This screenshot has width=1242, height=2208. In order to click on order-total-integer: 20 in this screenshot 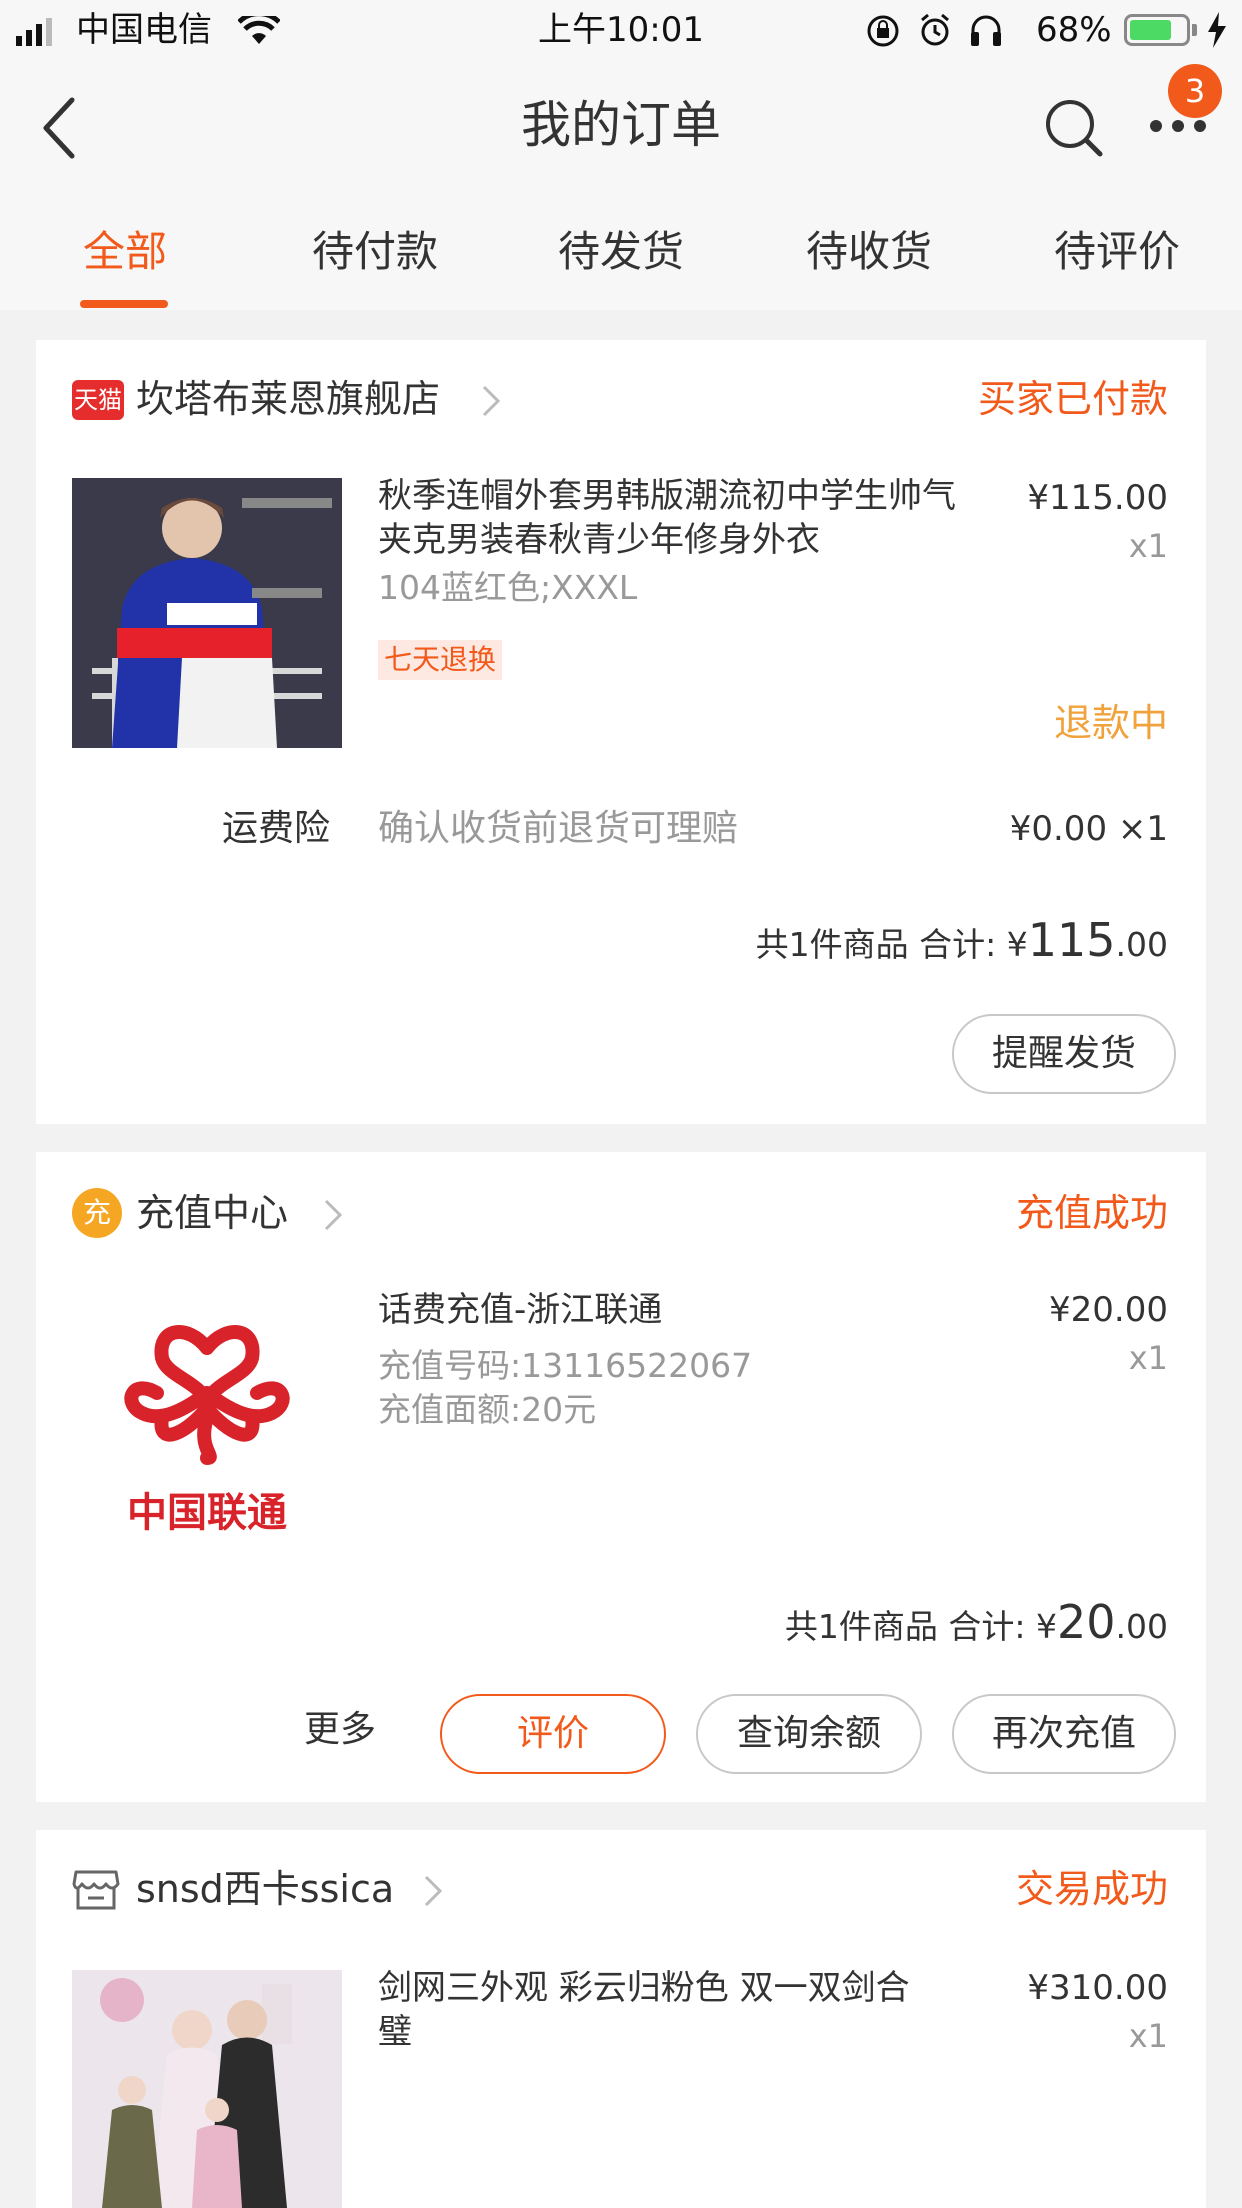, I will do `click(1086, 1622)`.